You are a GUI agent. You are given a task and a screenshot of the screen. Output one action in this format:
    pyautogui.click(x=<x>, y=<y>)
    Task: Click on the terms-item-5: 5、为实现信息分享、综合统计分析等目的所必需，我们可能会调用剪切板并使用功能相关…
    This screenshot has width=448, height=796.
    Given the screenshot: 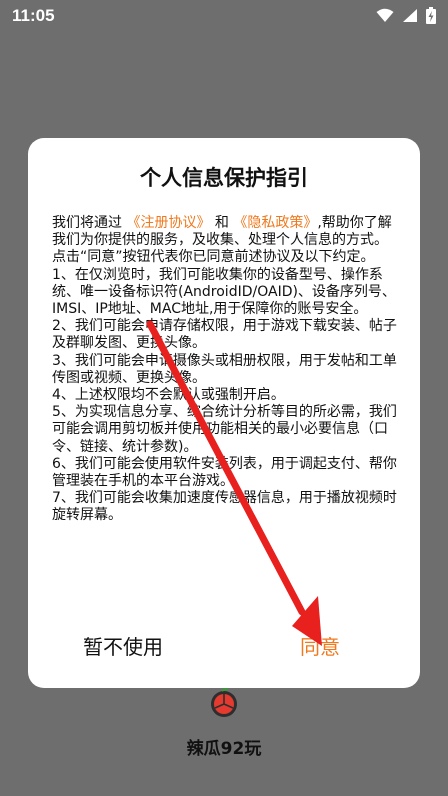 What is the action you would take?
    pyautogui.click(x=224, y=429)
    